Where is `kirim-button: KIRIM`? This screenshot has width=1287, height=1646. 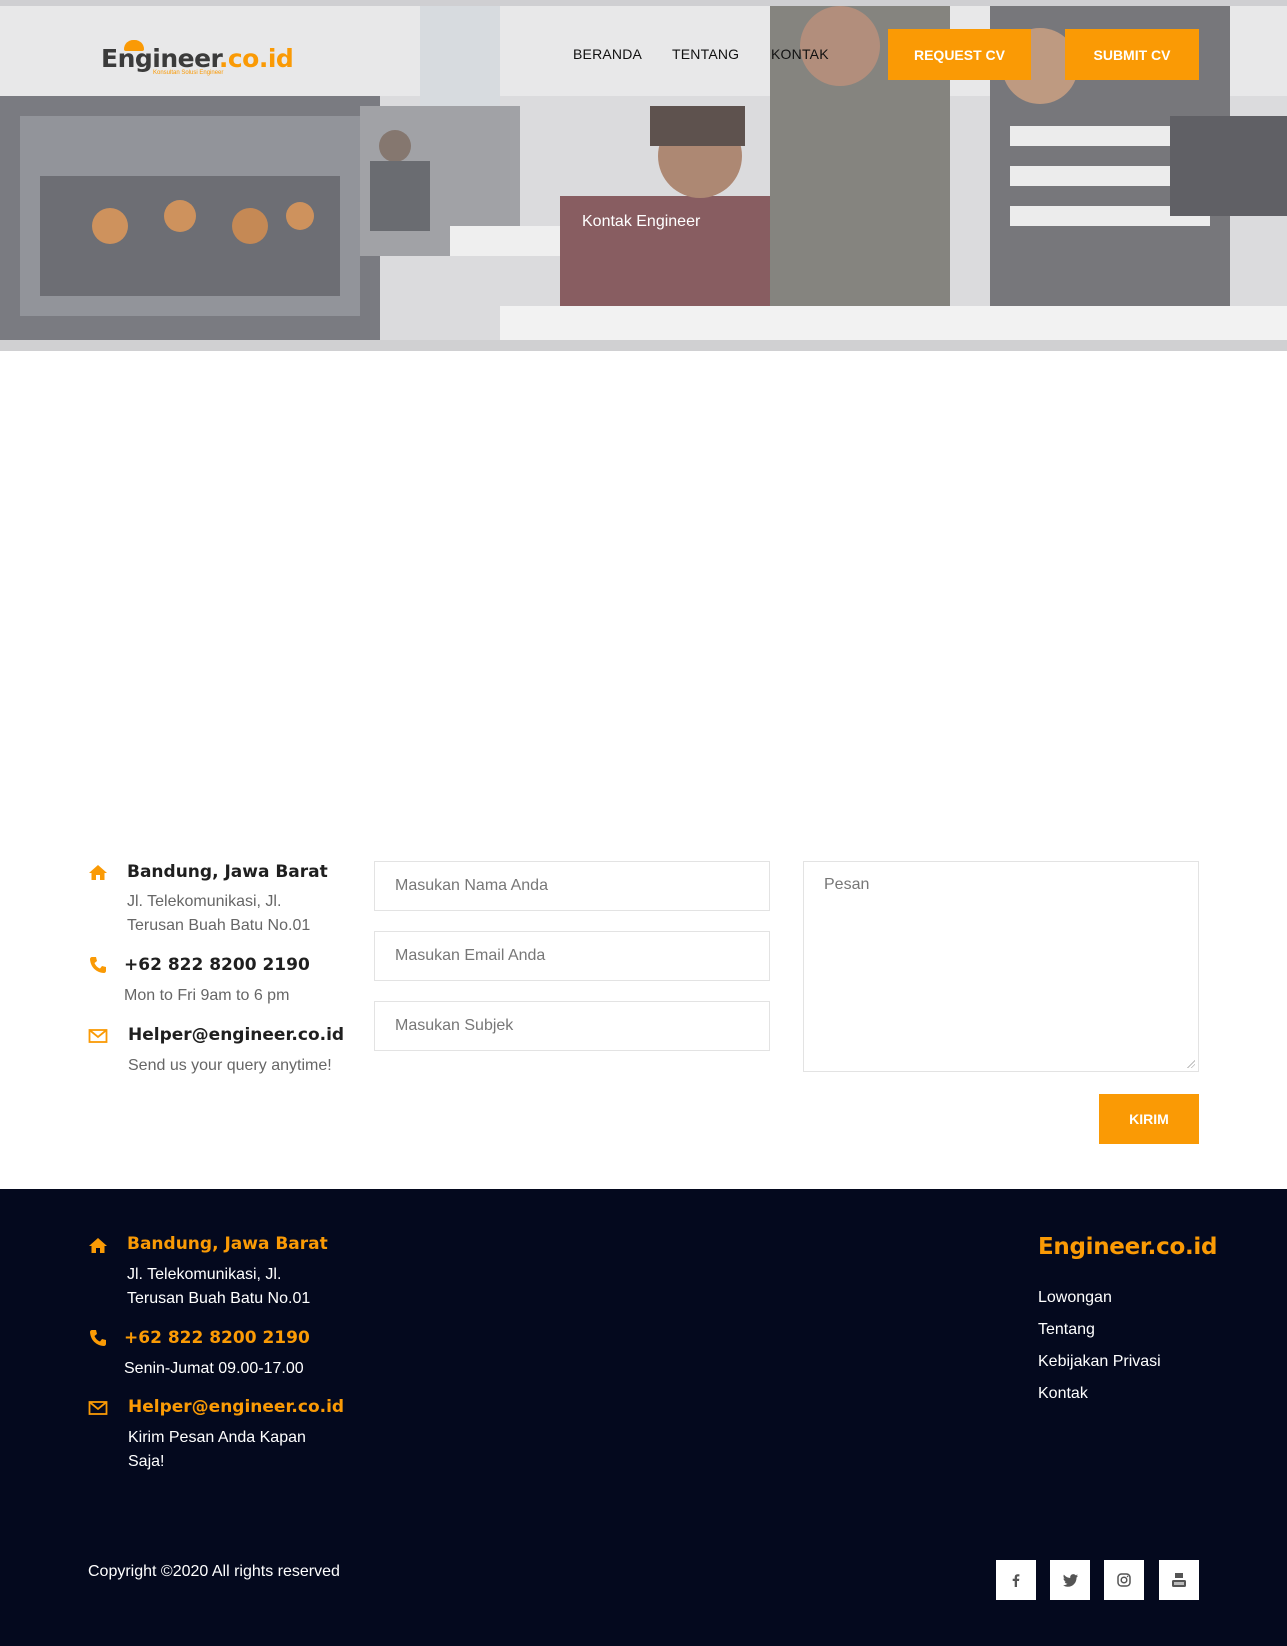
kirim-button: KIRIM is located at coordinates (1149, 1119).